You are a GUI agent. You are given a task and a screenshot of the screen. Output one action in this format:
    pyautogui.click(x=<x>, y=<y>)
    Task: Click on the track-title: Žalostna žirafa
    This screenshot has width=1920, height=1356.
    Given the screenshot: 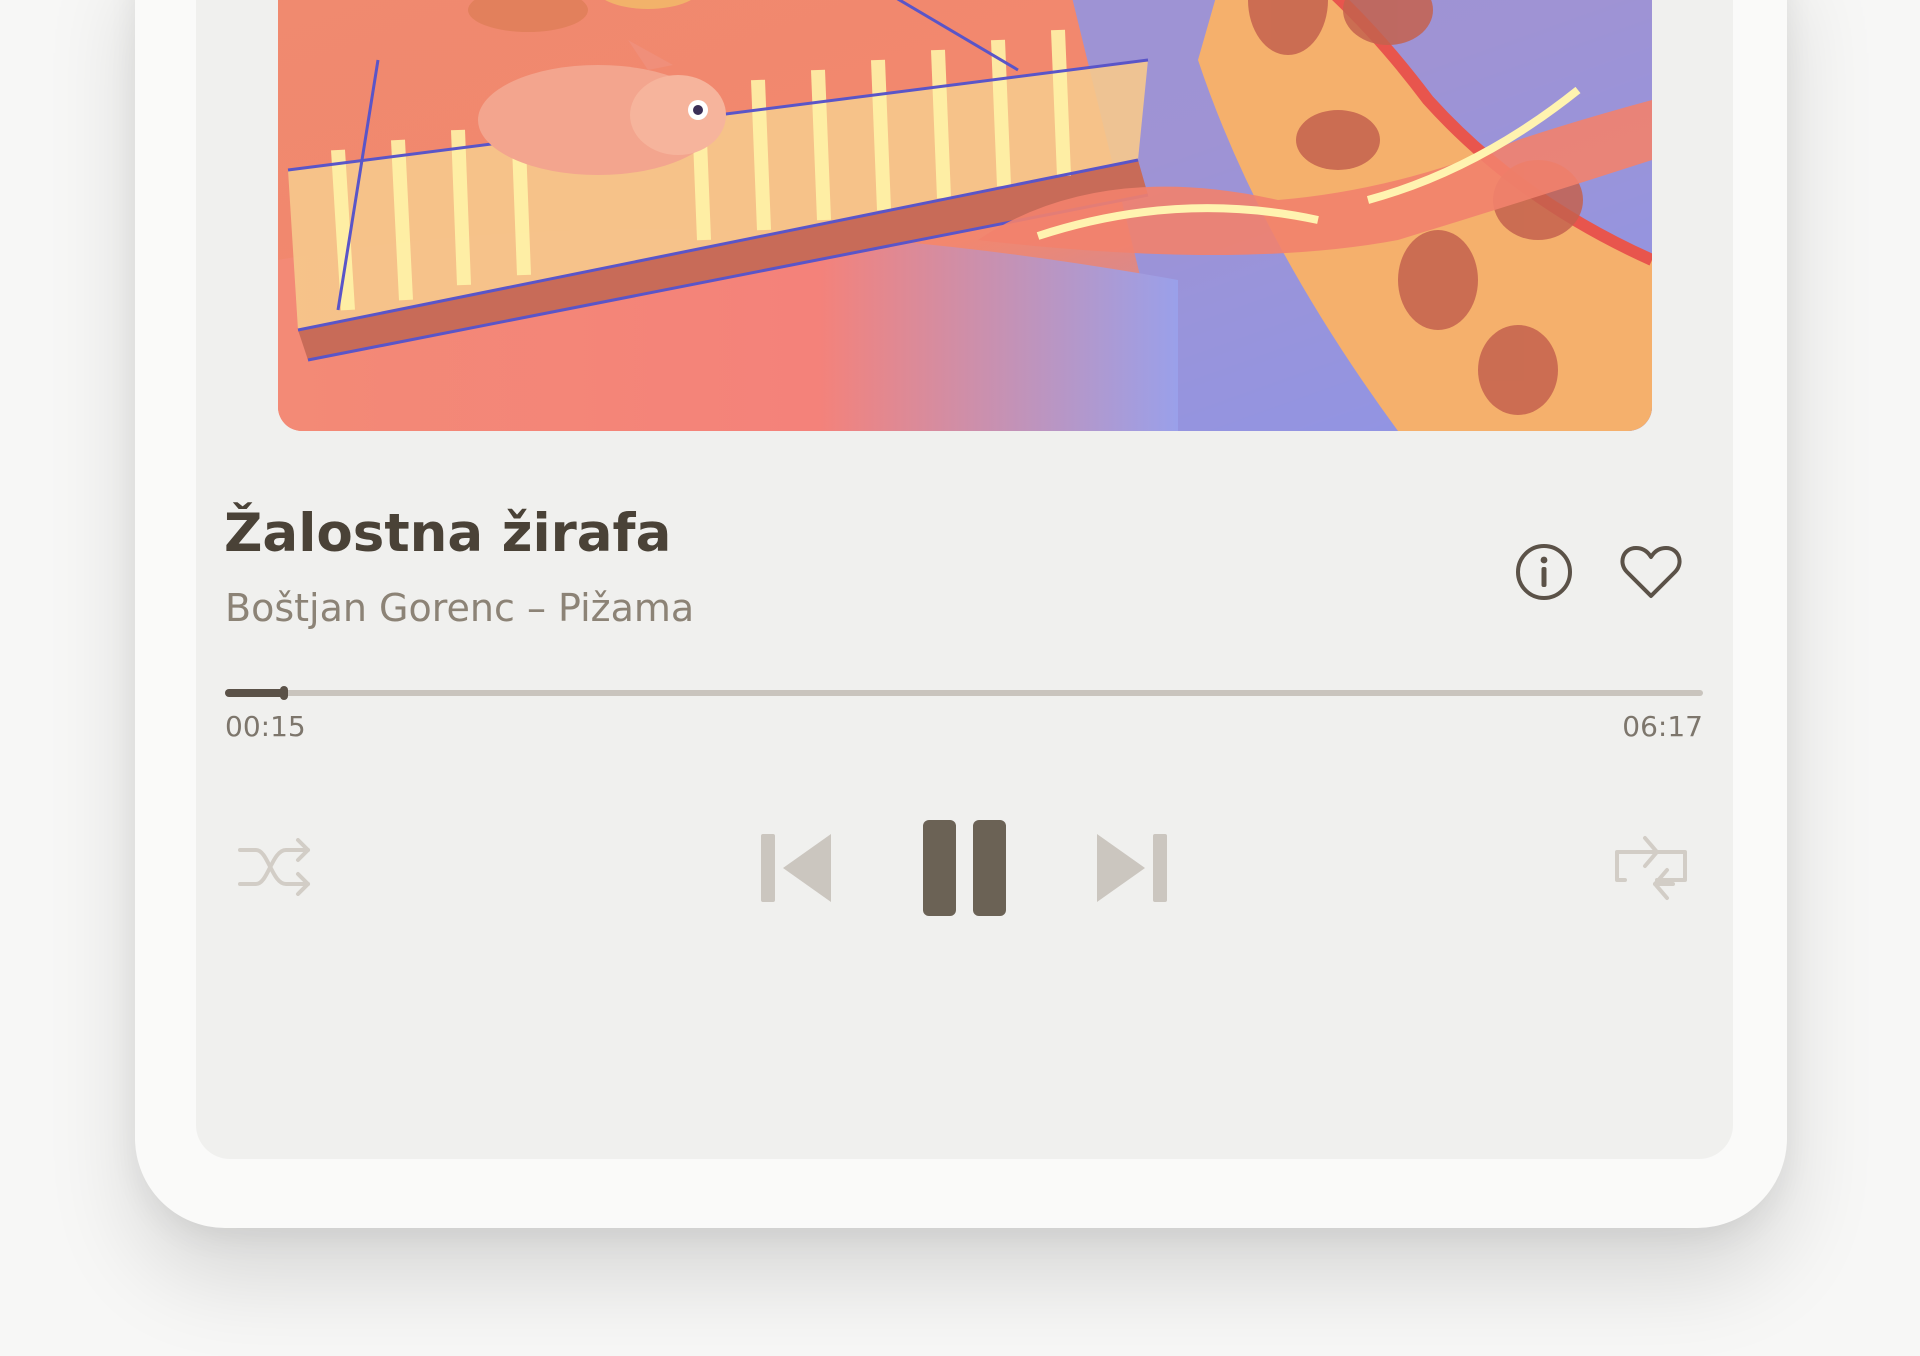 What is the action you would take?
    pyautogui.click(x=448, y=533)
    